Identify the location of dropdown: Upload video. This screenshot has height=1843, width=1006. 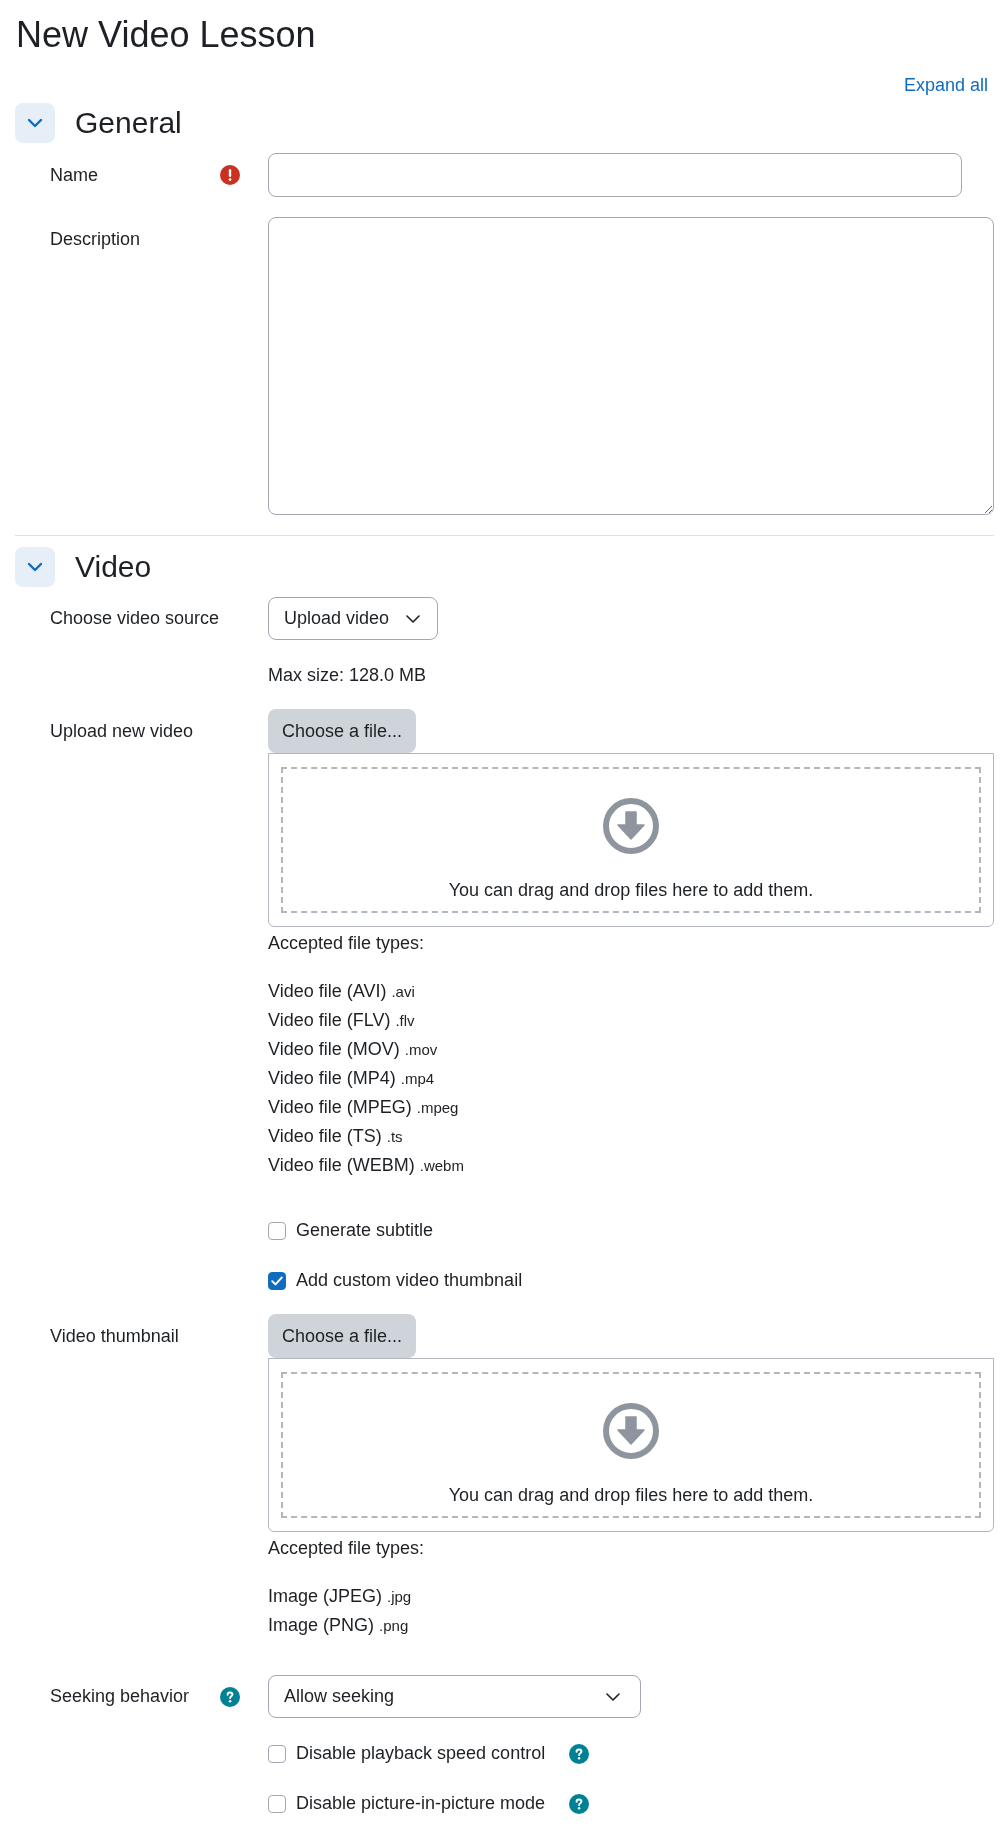
(353, 618).